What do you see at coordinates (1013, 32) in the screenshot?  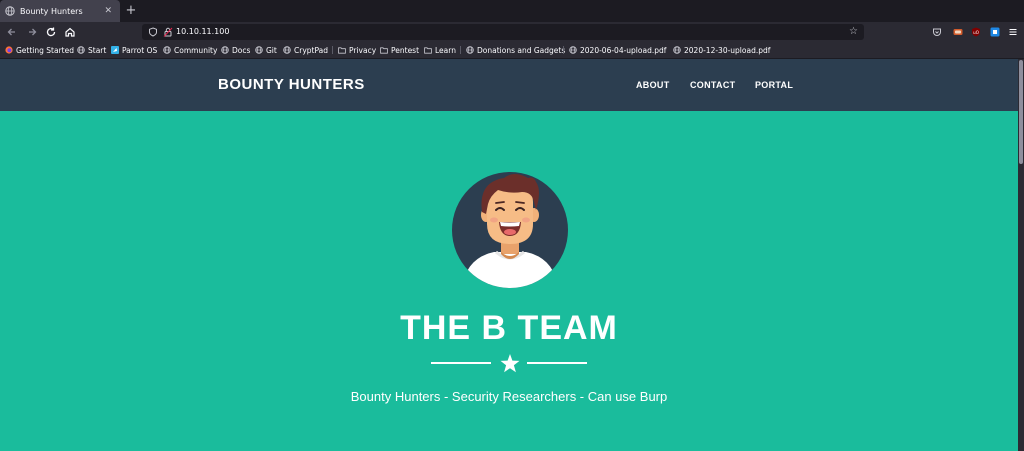 I see `menu-icon` at bounding box center [1013, 32].